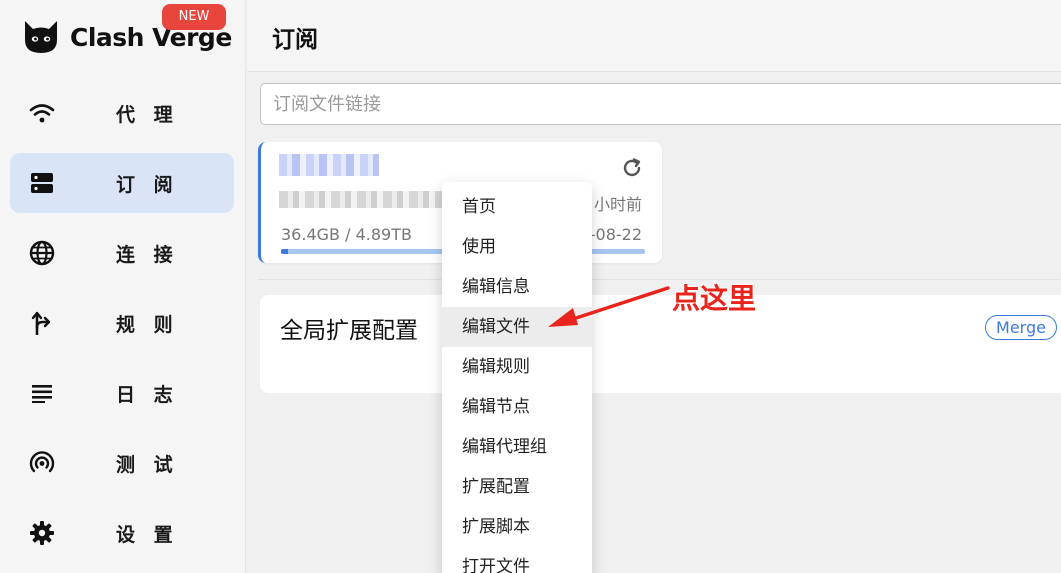 The width and height of the screenshot is (1061, 573). Describe the element at coordinates (147, 184) in the screenshot. I see `sidebar-item-label: 订 阅` at that location.